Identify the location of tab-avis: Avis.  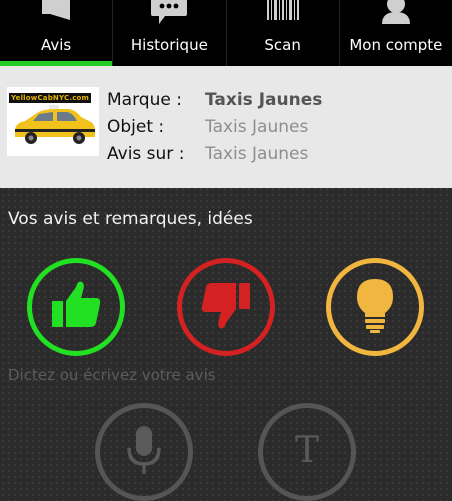
(57, 33).